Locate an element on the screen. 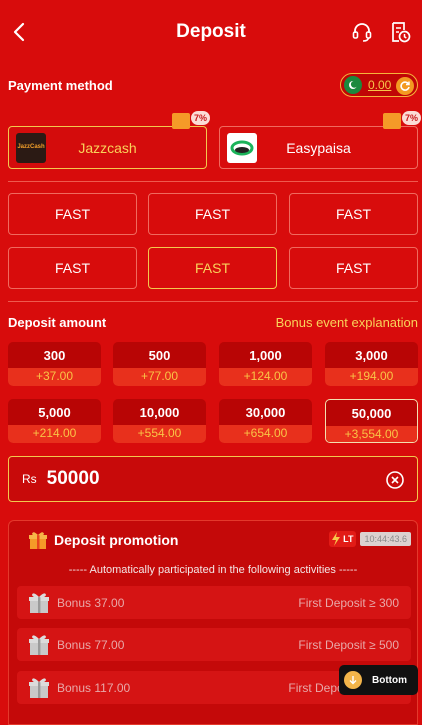 This screenshot has height=725, width=422. limited-time-timer: LT 10:44:43.6 is located at coordinates (370, 539).